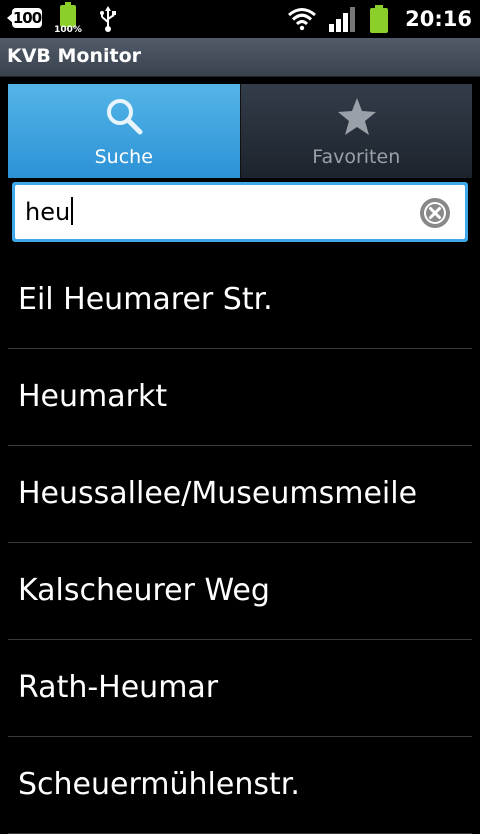 The image size is (480, 834). What do you see at coordinates (159, 784) in the screenshot?
I see `list-item-label: Scheuermühlenstr.` at bounding box center [159, 784].